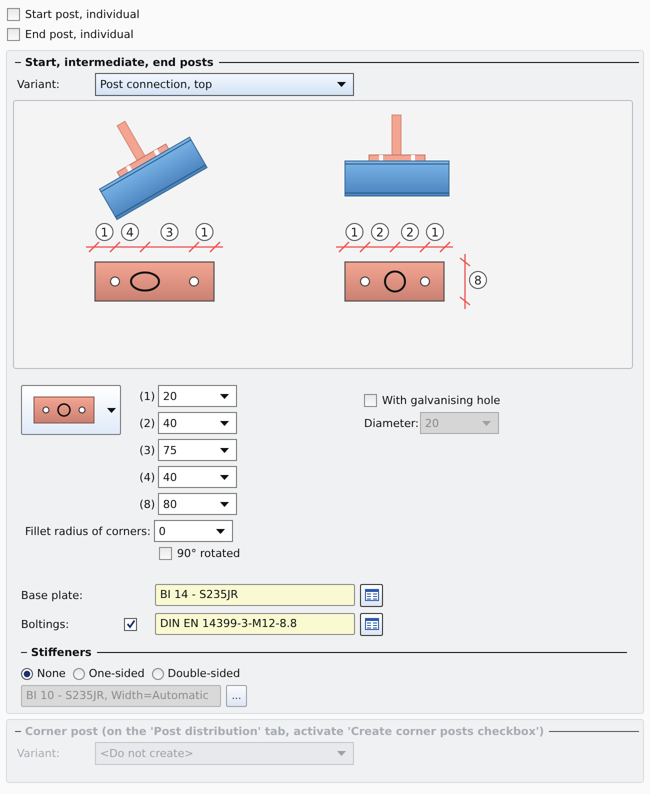 The height and width of the screenshot is (794, 650). Describe the element at coordinates (392, 423) in the screenshot. I see `field-label: Diameter:` at that location.